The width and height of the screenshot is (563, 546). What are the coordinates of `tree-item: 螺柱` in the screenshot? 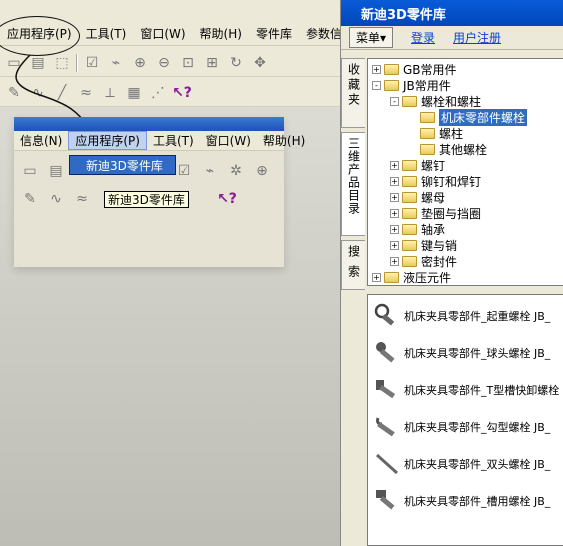 It's located at (441, 133).